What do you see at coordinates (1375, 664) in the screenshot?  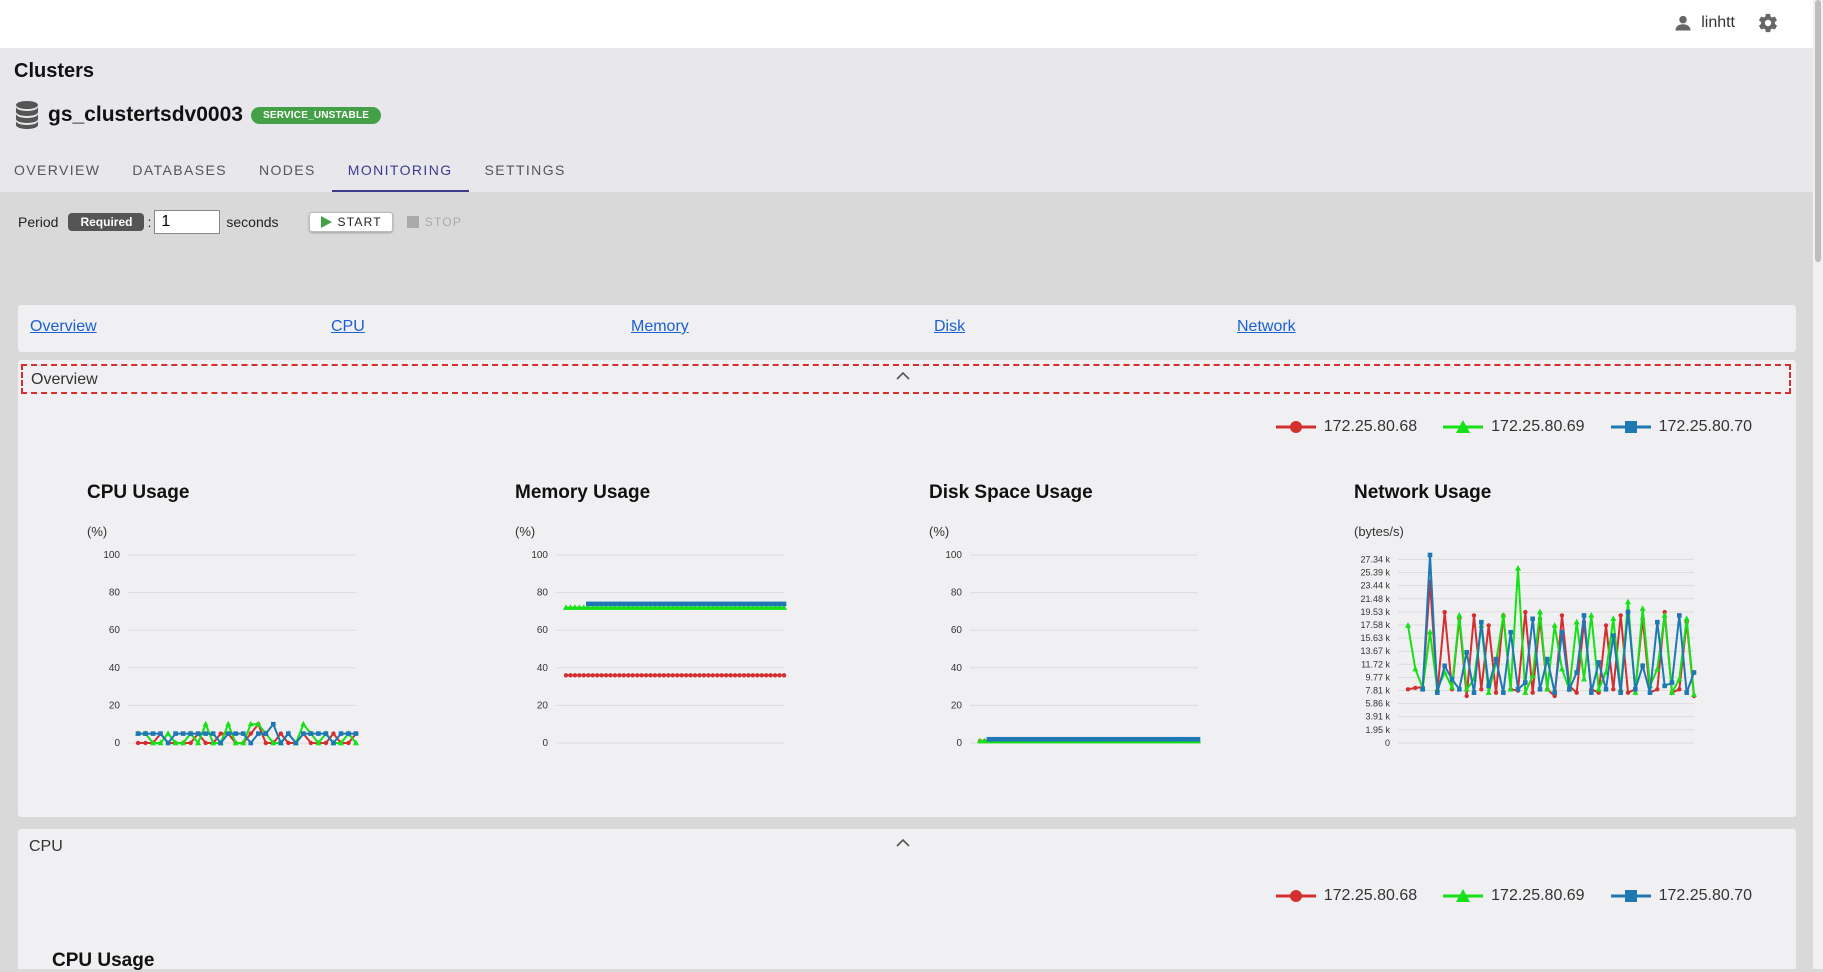 I see `y-tick-label: 11.72 k` at bounding box center [1375, 664].